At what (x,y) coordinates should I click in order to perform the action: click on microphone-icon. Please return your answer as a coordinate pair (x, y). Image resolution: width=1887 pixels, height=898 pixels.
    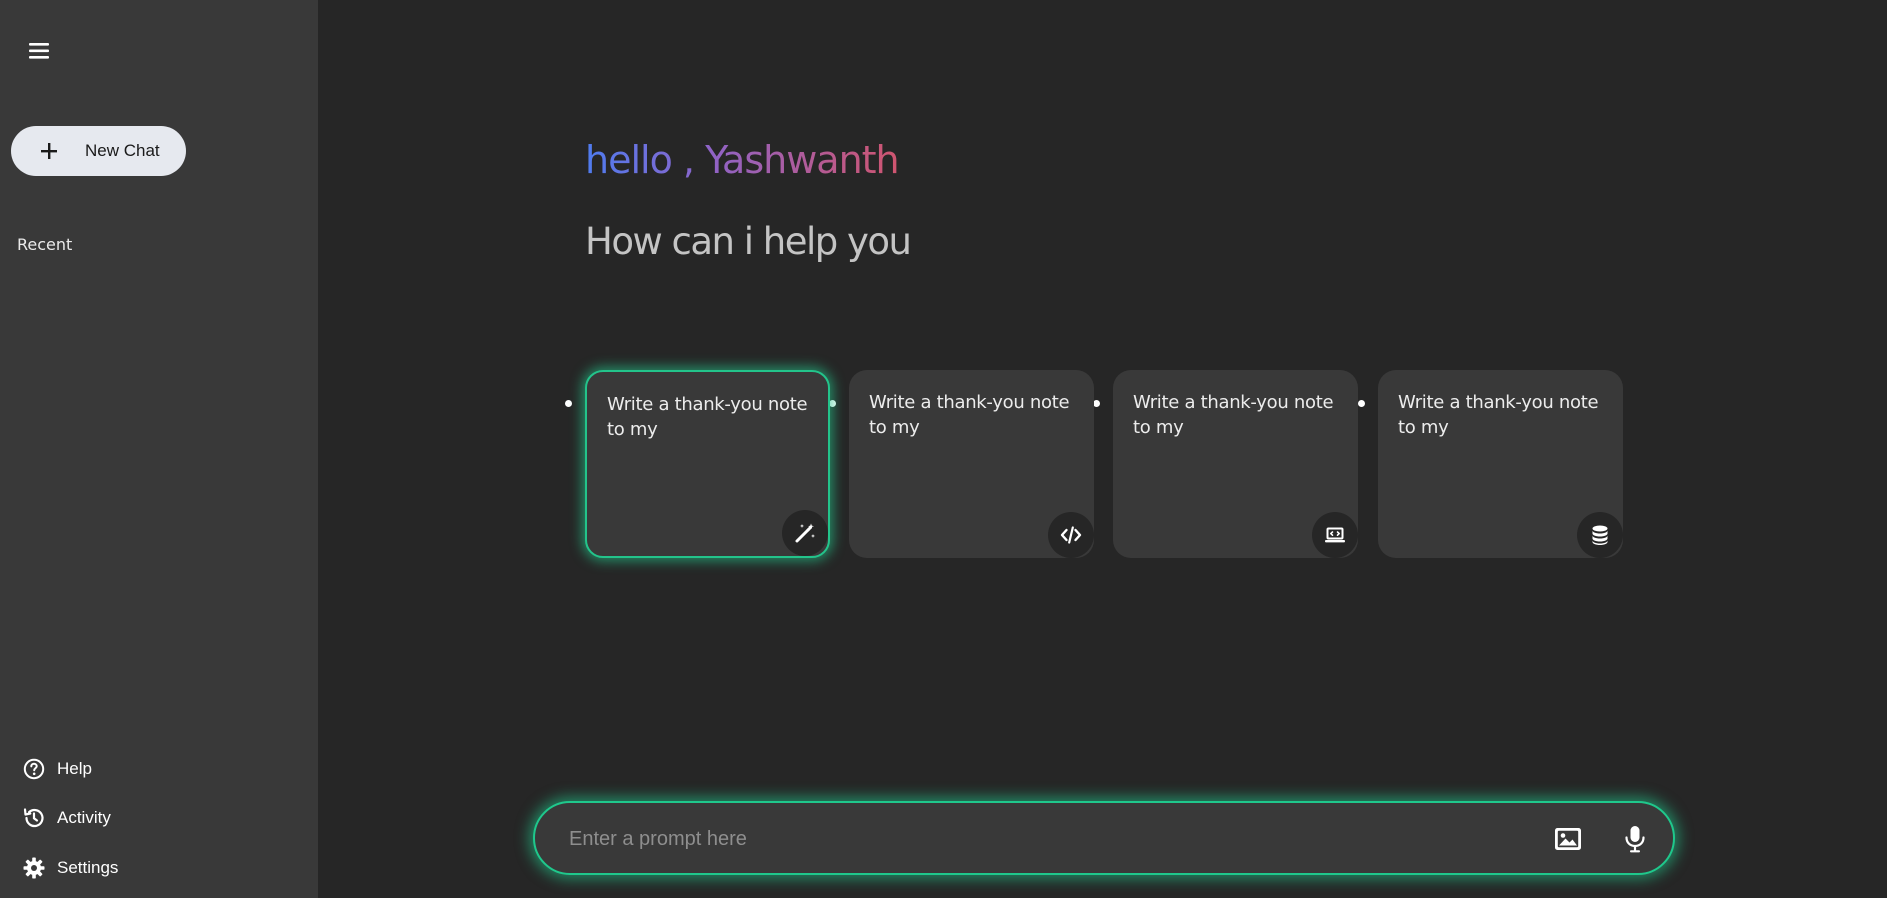
    Looking at the image, I should click on (1635, 839).